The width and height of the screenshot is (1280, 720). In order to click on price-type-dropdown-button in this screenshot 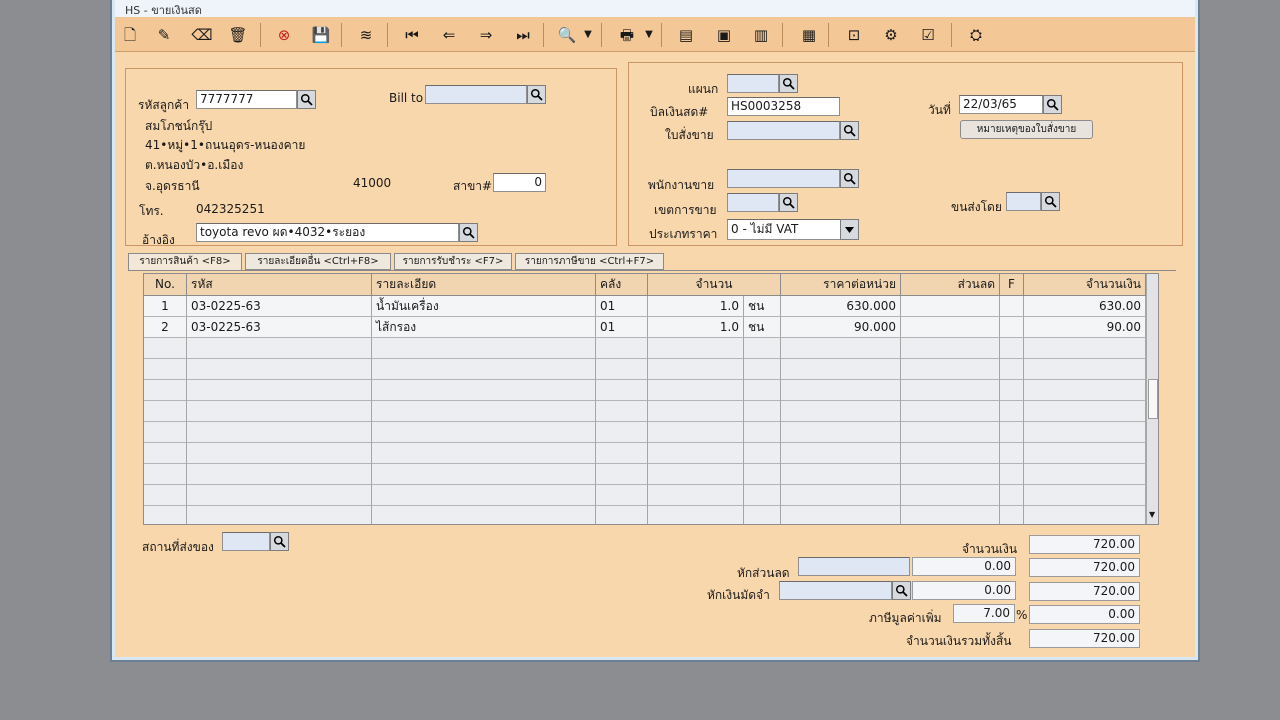, I will do `click(849, 229)`.